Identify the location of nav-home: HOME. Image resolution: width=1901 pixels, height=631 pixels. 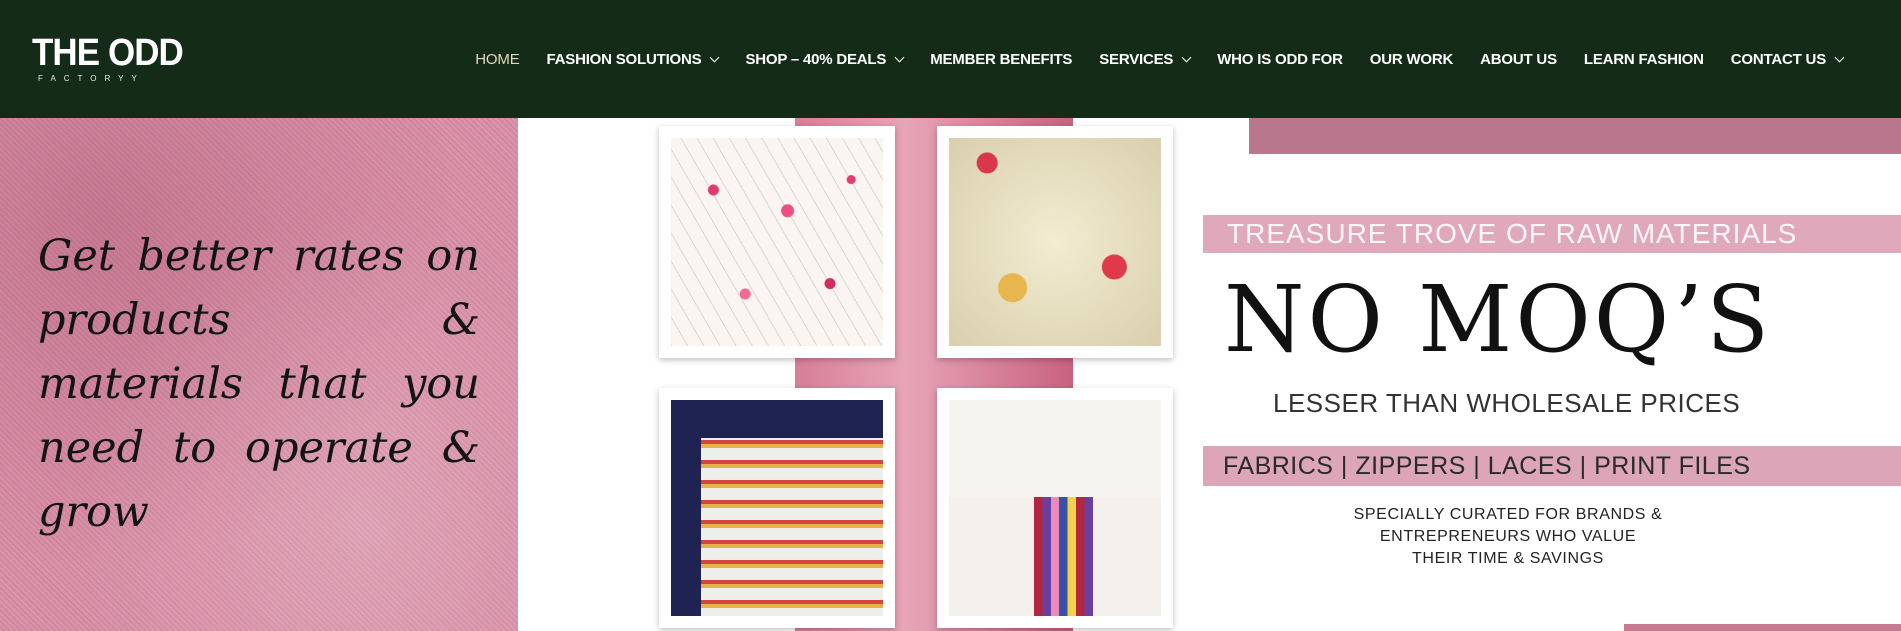
(497, 59).